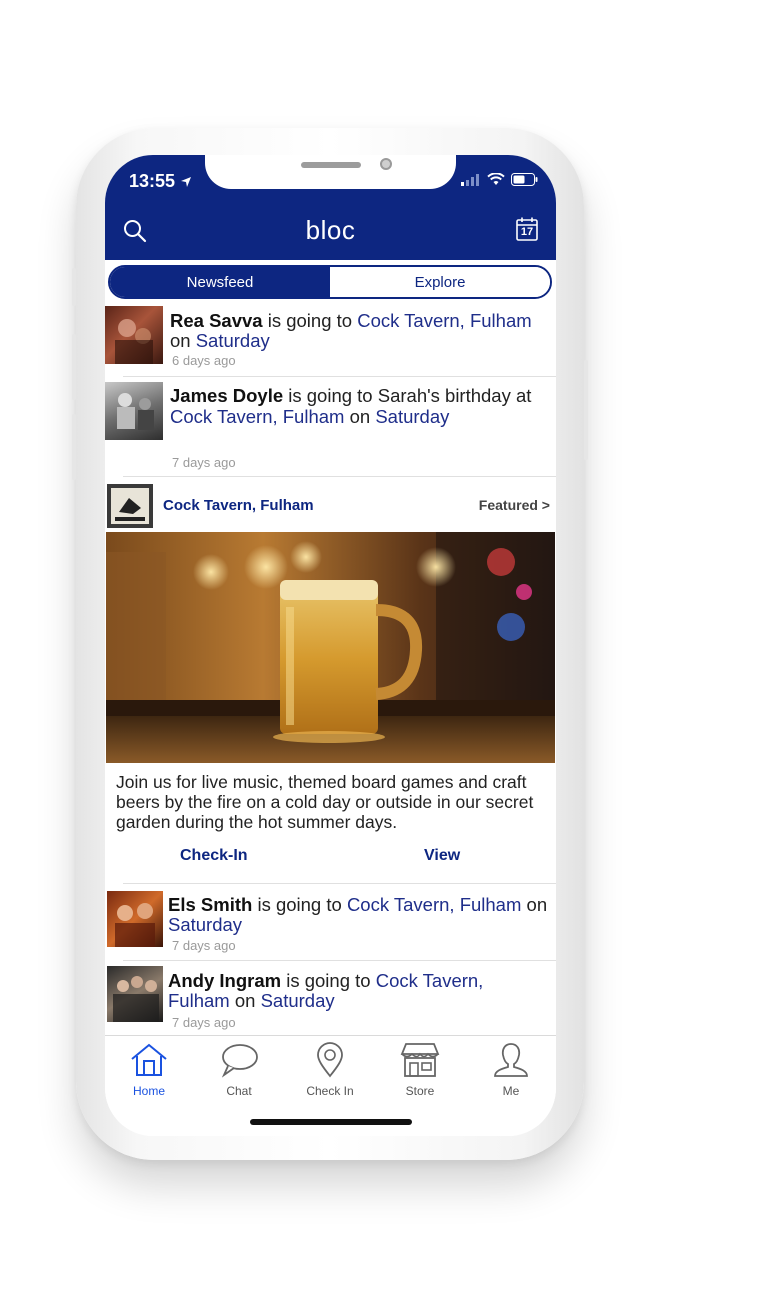 Image resolution: width=768 pixels, height=1304 pixels. What do you see at coordinates (149, 1059) in the screenshot?
I see `home-icon` at bounding box center [149, 1059].